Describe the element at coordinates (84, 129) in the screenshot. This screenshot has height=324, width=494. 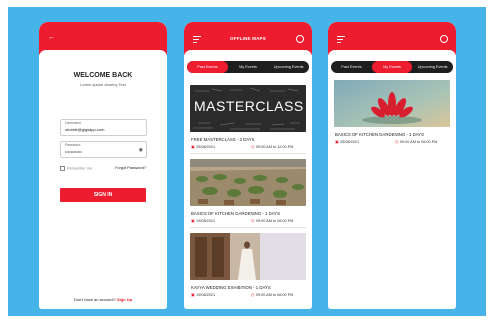
I see `username-value: shobile@gigsapp.com` at that location.